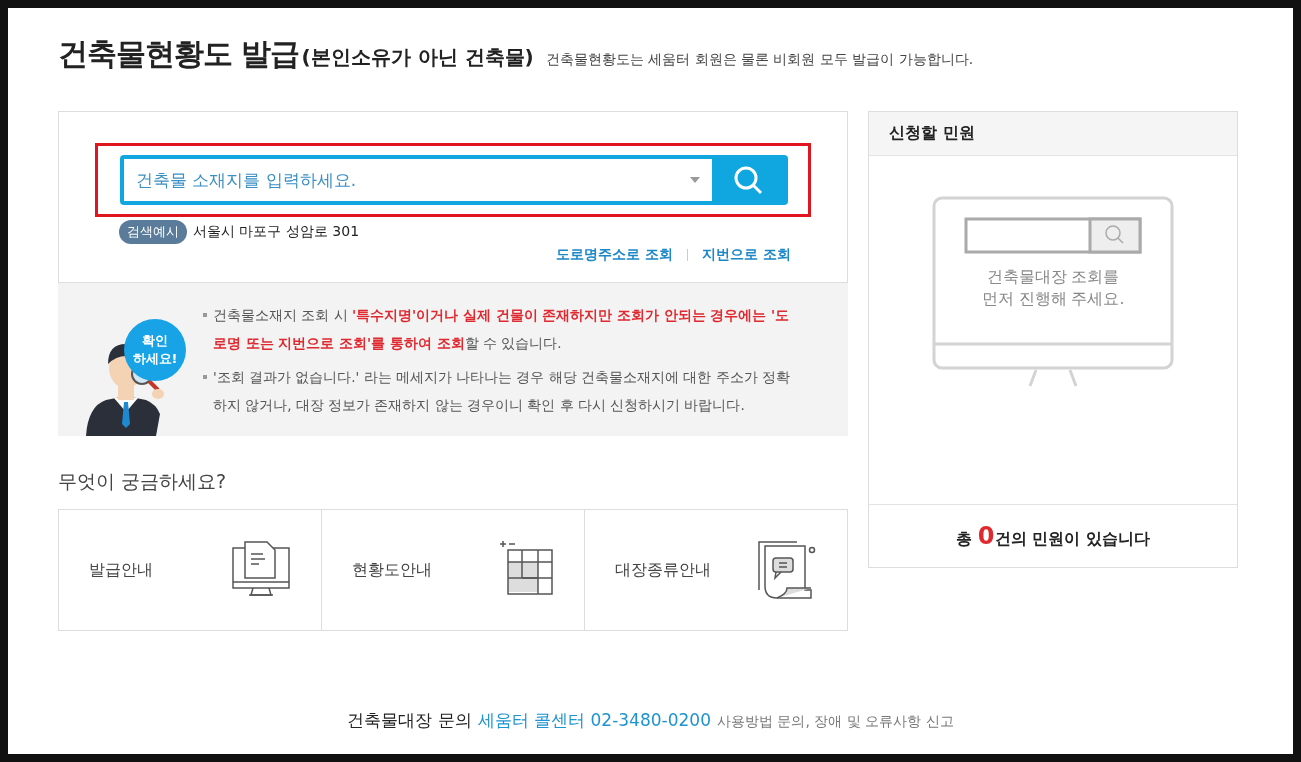 The image size is (1301, 762). What do you see at coordinates (153, 232) in the screenshot?
I see `example-badge: 검색예시` at bounding box center [153, 232].